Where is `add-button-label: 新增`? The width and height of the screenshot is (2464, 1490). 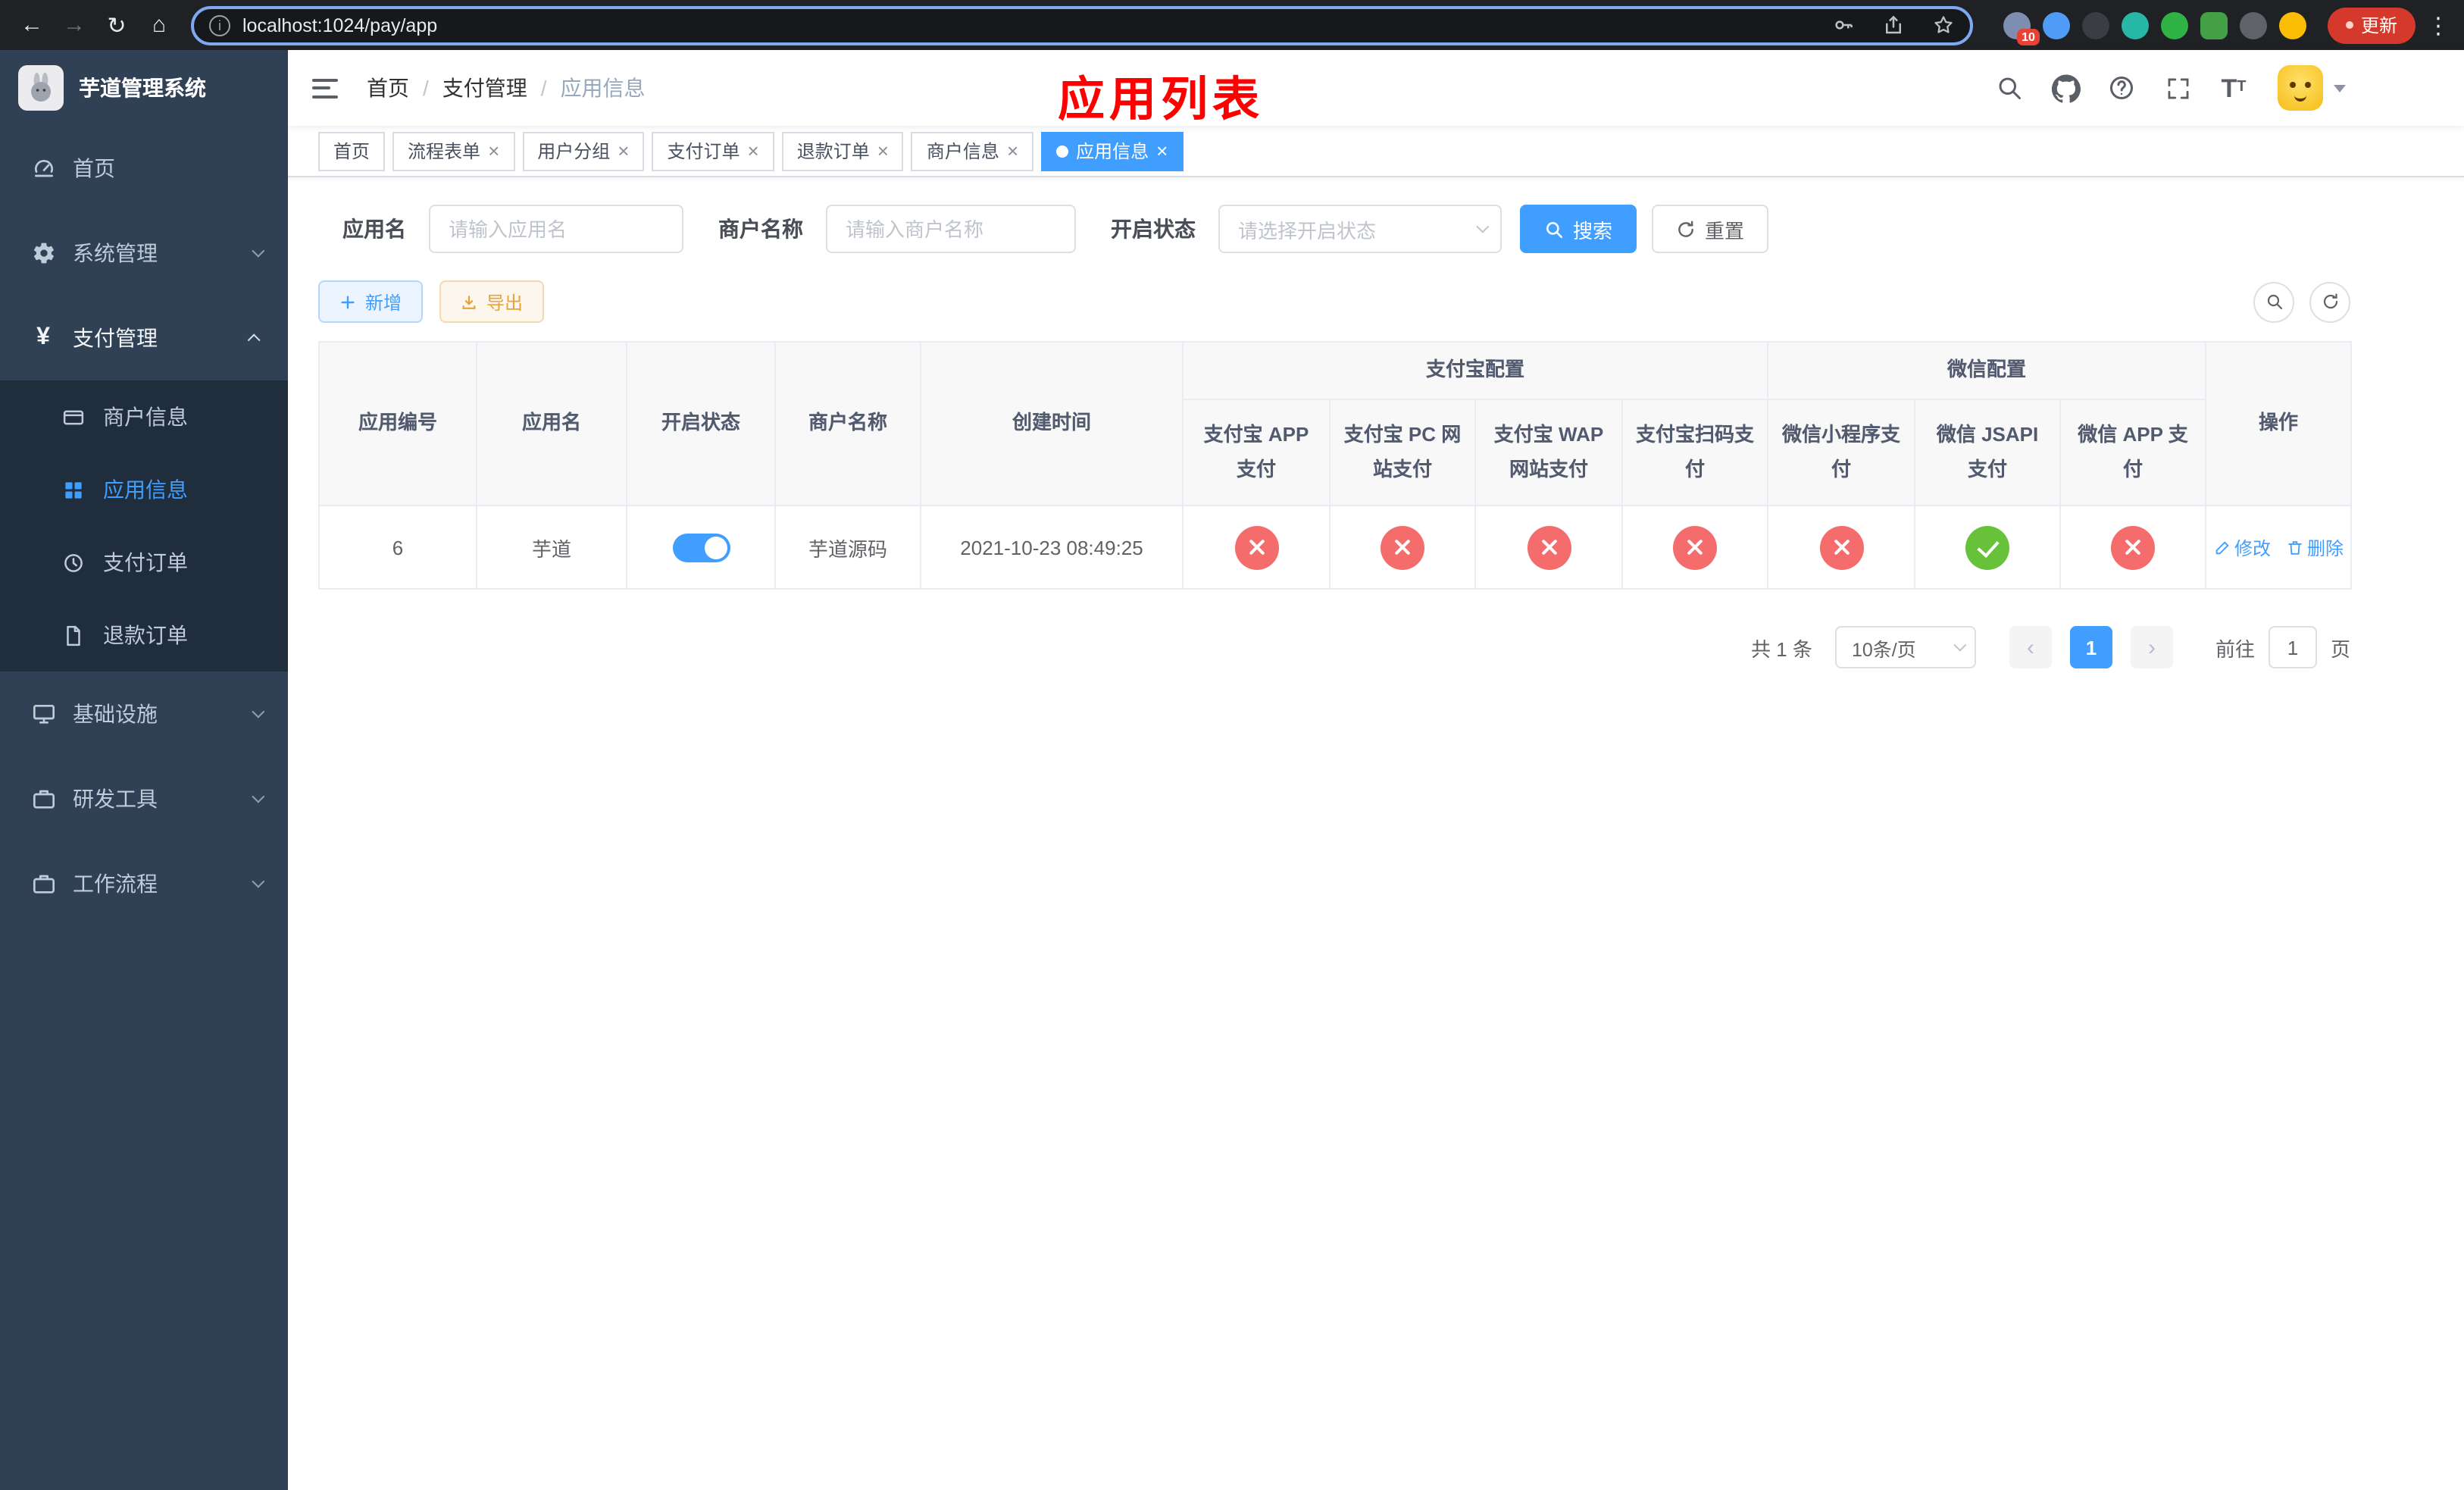
add-button-label: 新增 is located at coordinates (383, 302).